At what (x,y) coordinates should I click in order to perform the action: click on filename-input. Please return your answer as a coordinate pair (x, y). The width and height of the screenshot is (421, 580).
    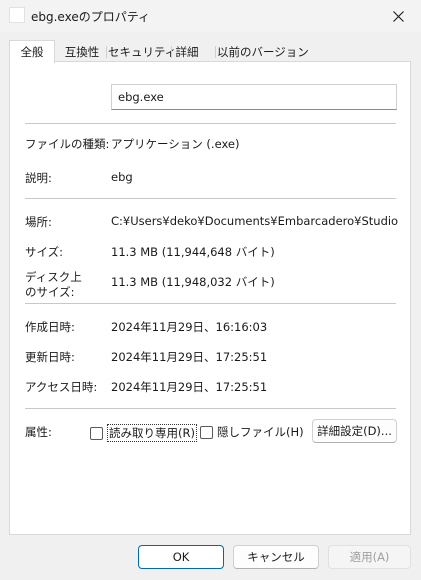
    Looking at the image, I should click on (254, 97).